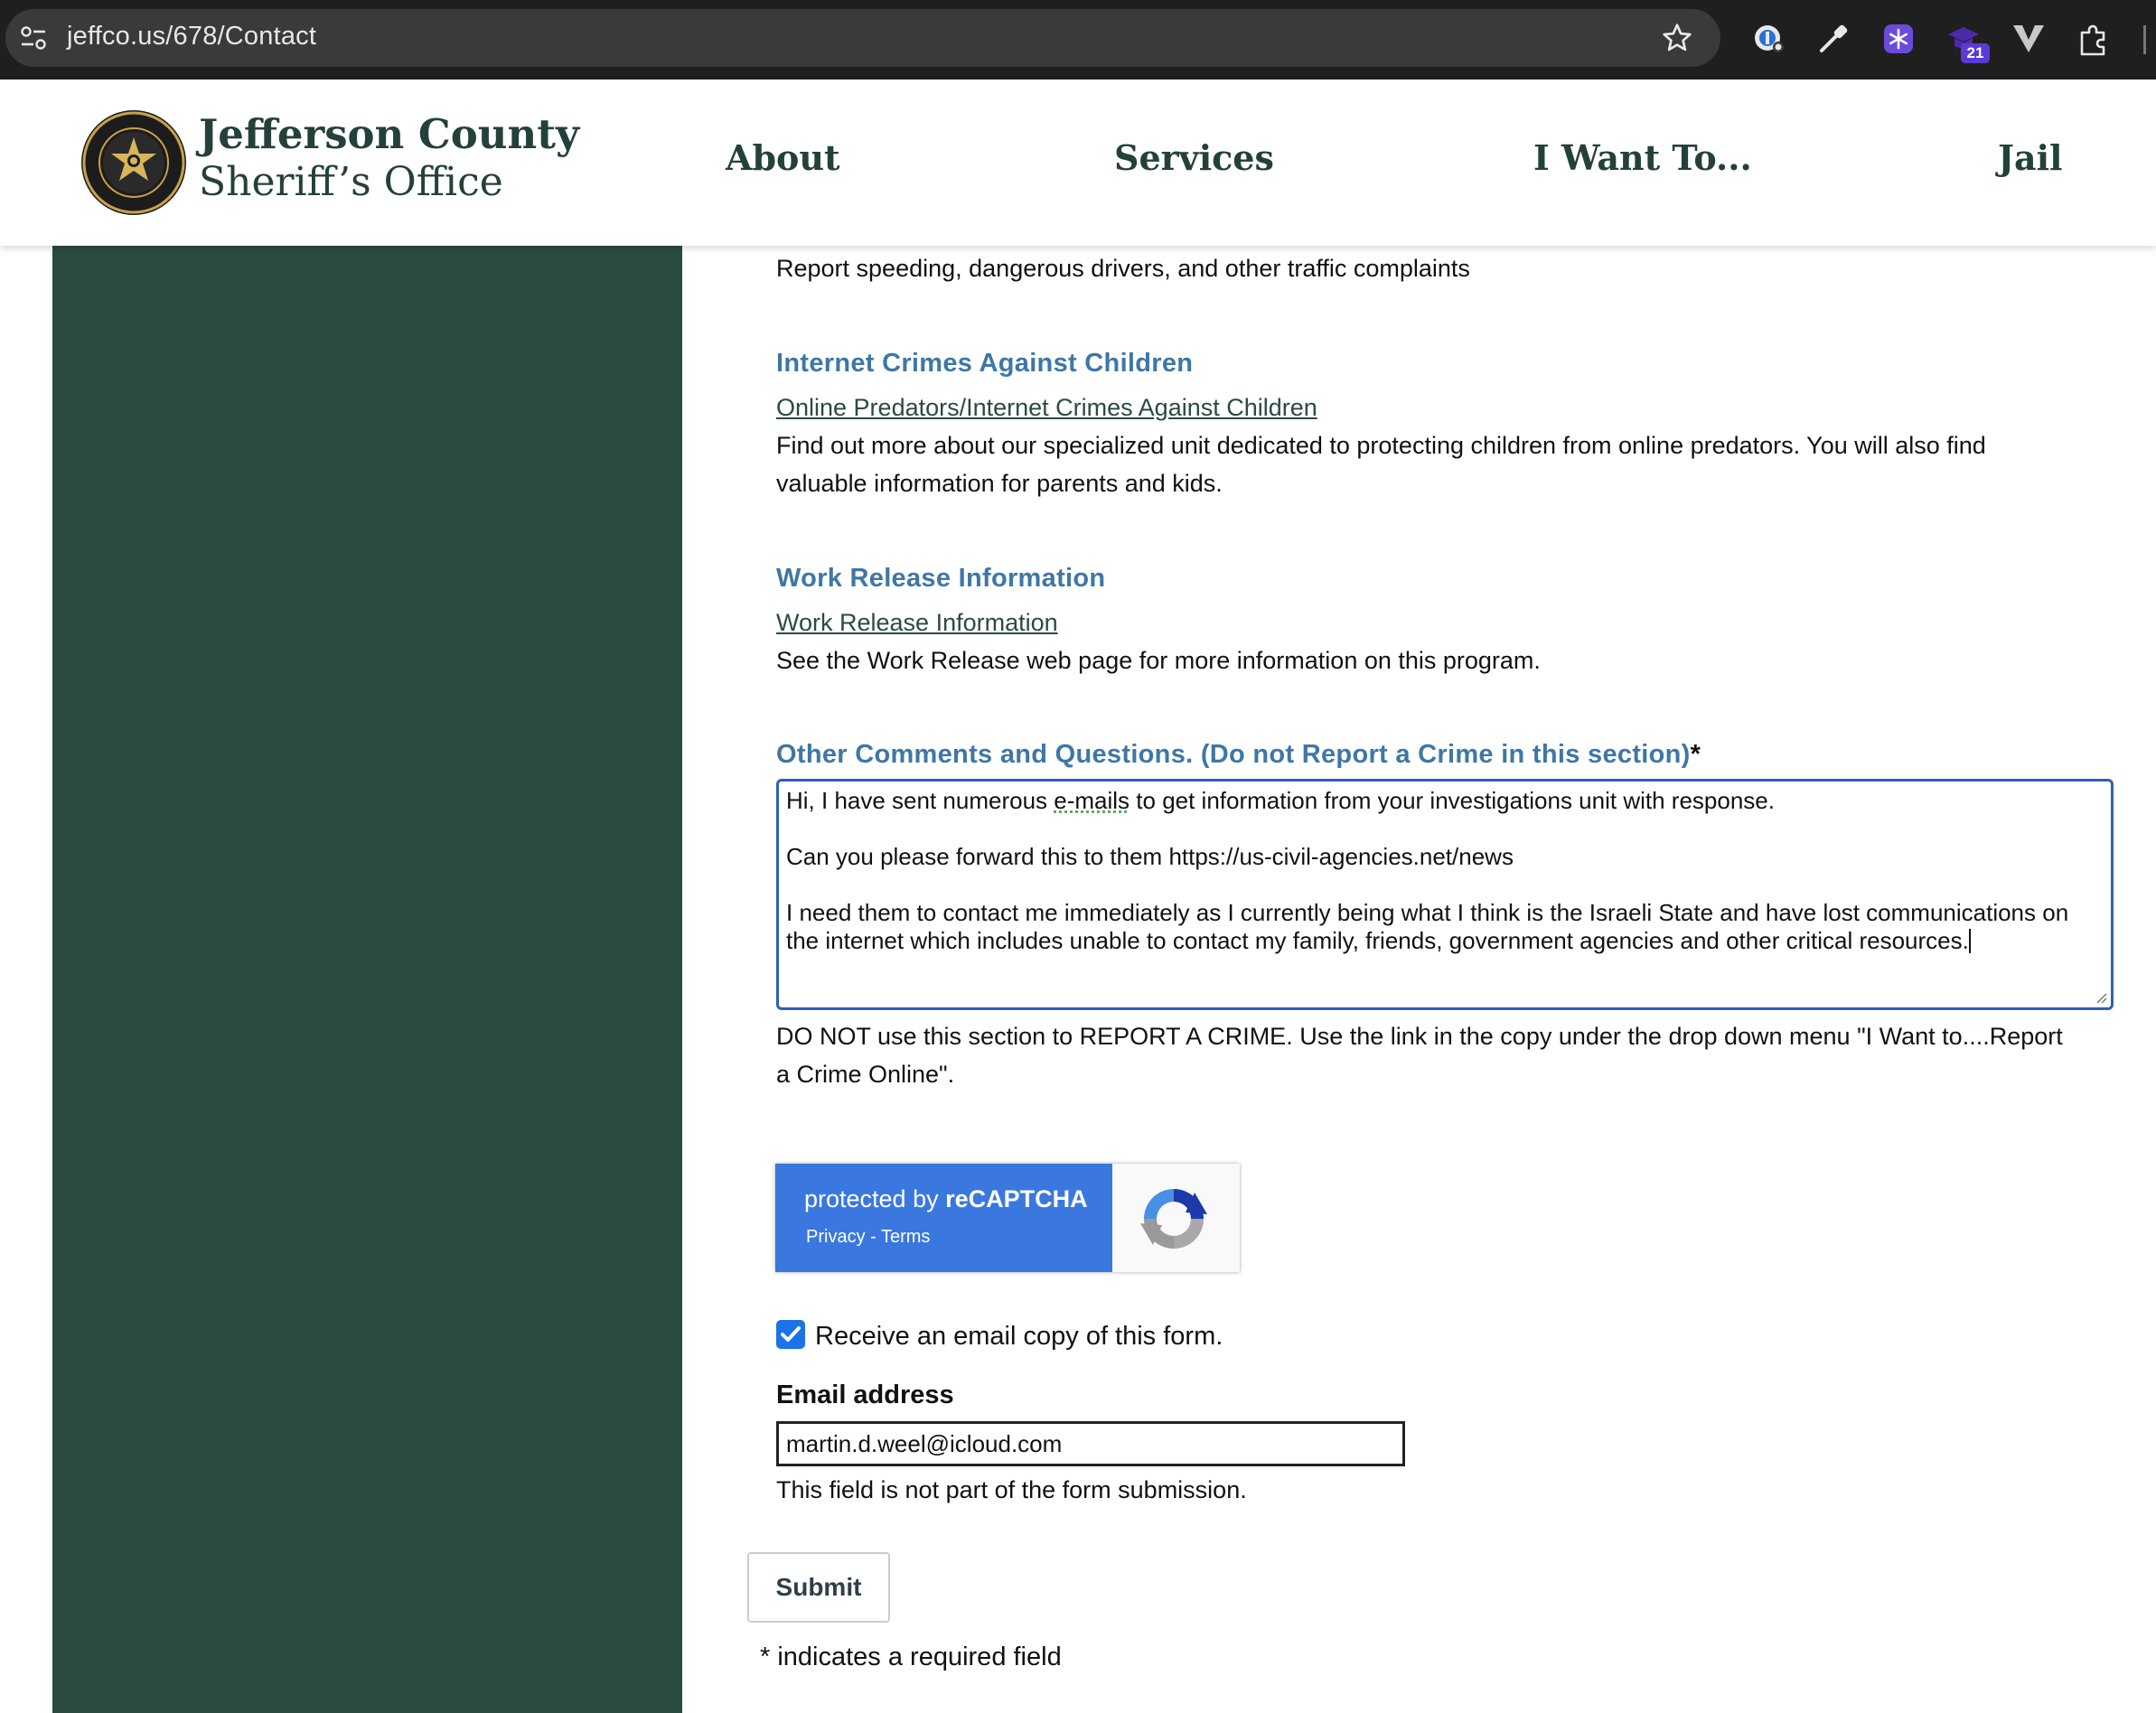 The image size is (2156, 1713). I want to click on resize-grip-icon, so click(2101, 997).